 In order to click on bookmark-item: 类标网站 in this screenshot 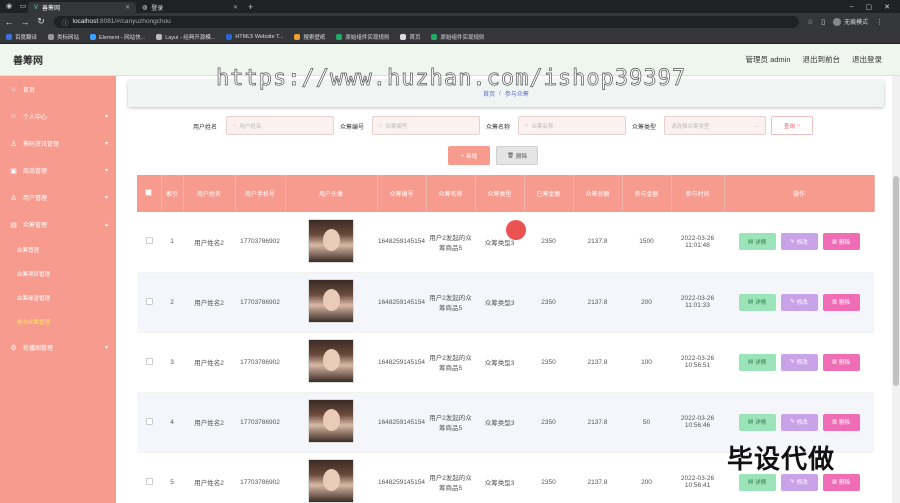, I will do `click(63, 37)`.